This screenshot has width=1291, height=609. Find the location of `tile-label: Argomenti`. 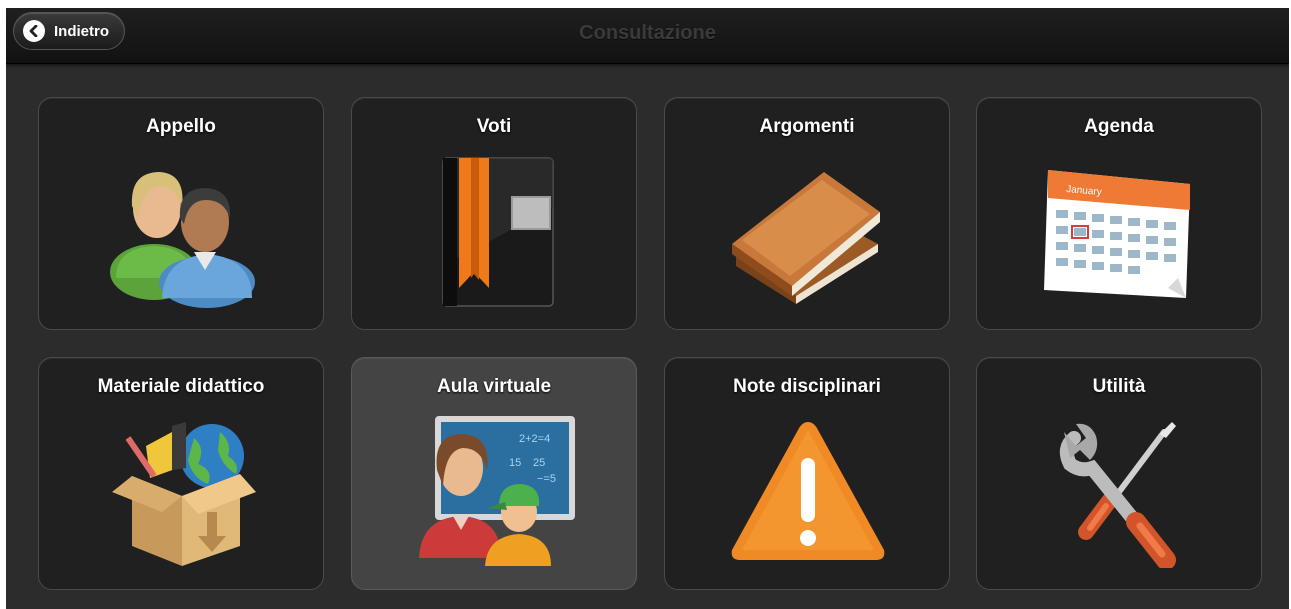

tile-label: Argomenti is located at coordinates (807, 126).